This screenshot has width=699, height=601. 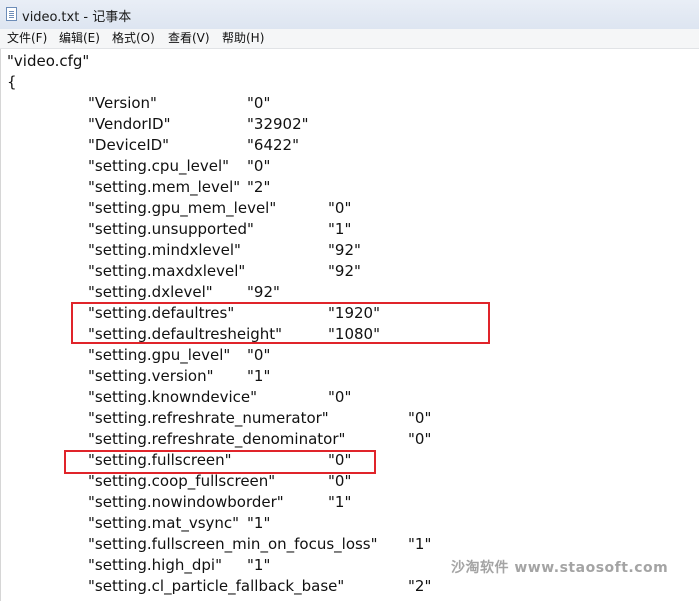 What do you see at coordinates (11, 14) in the screenshot?
I see `notepad-icon` at bounding box center [11, 14].